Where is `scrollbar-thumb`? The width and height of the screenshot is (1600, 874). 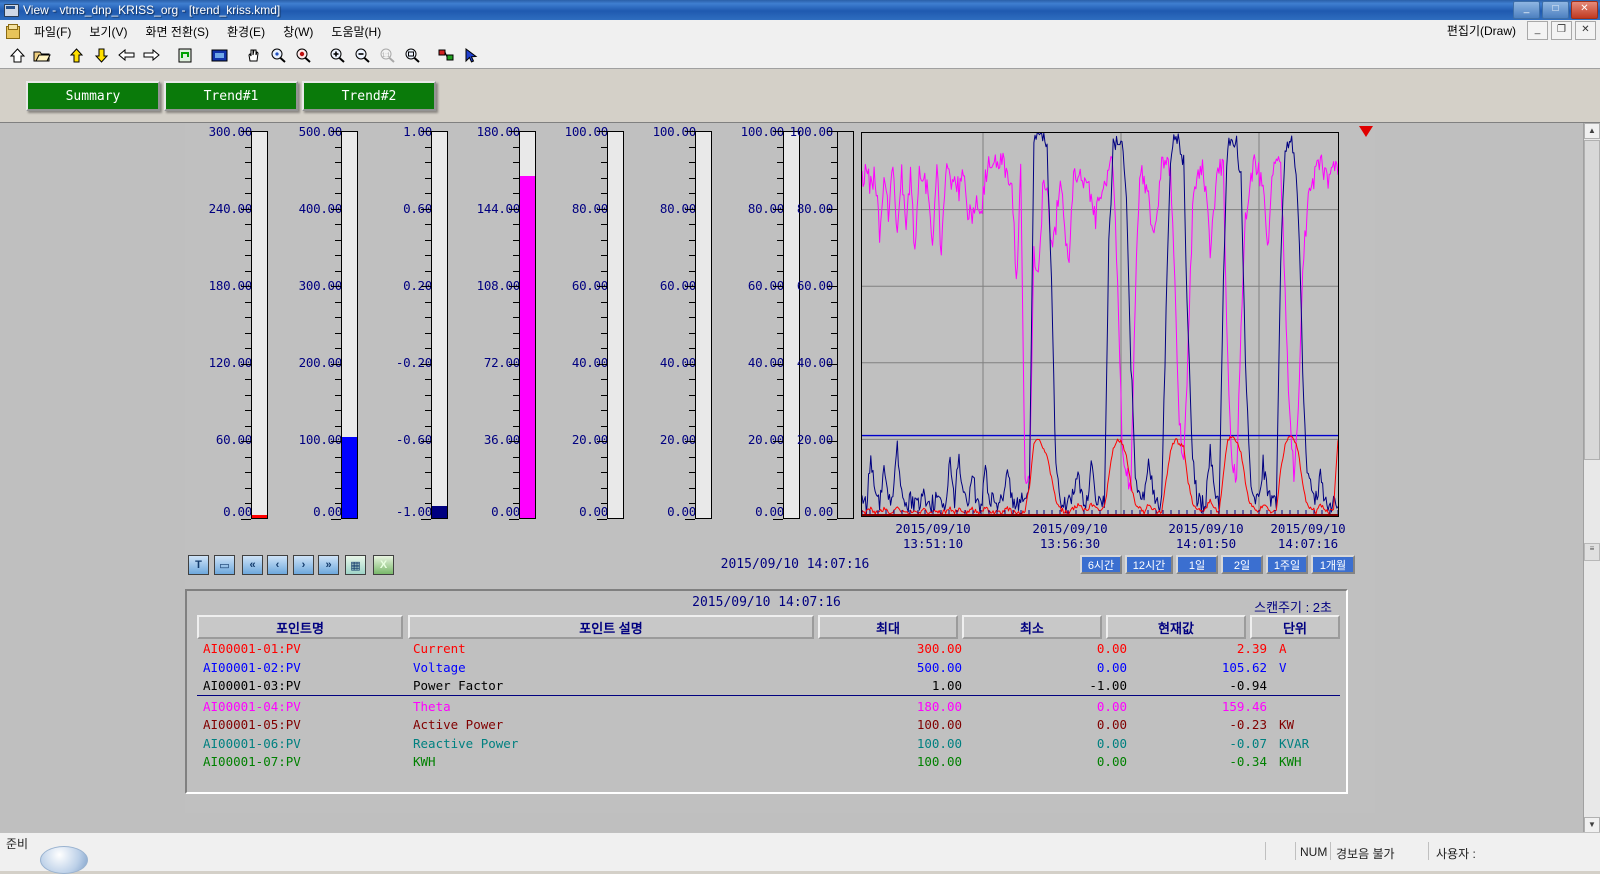
scrollbar-thumb is located at coordinates (1592, 300).